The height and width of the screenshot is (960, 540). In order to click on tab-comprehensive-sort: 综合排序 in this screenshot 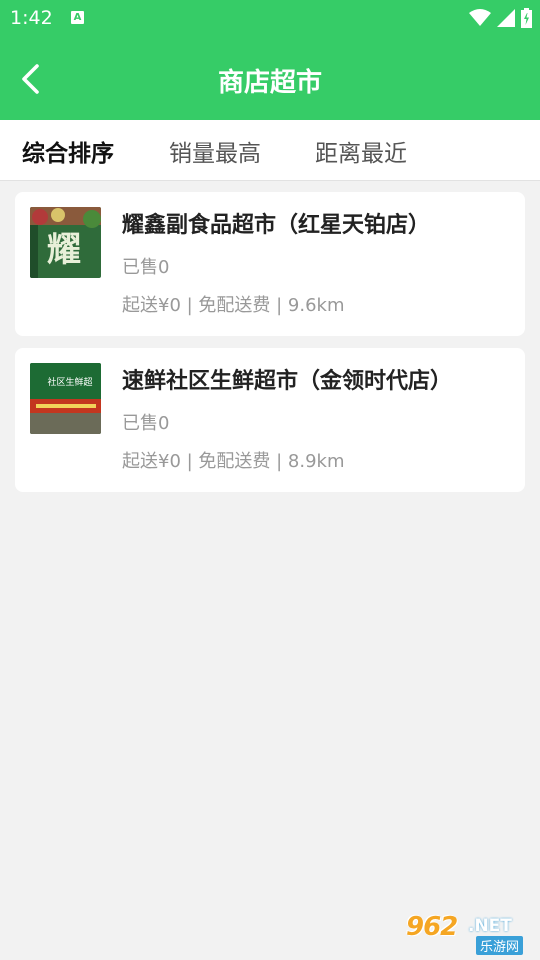, I will do `click(68, 151)`.